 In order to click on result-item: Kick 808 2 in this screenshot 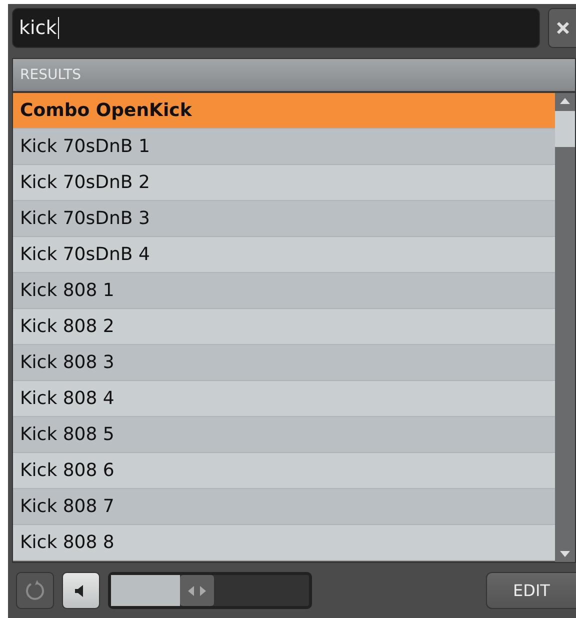, I will do `click(284, 327)`.